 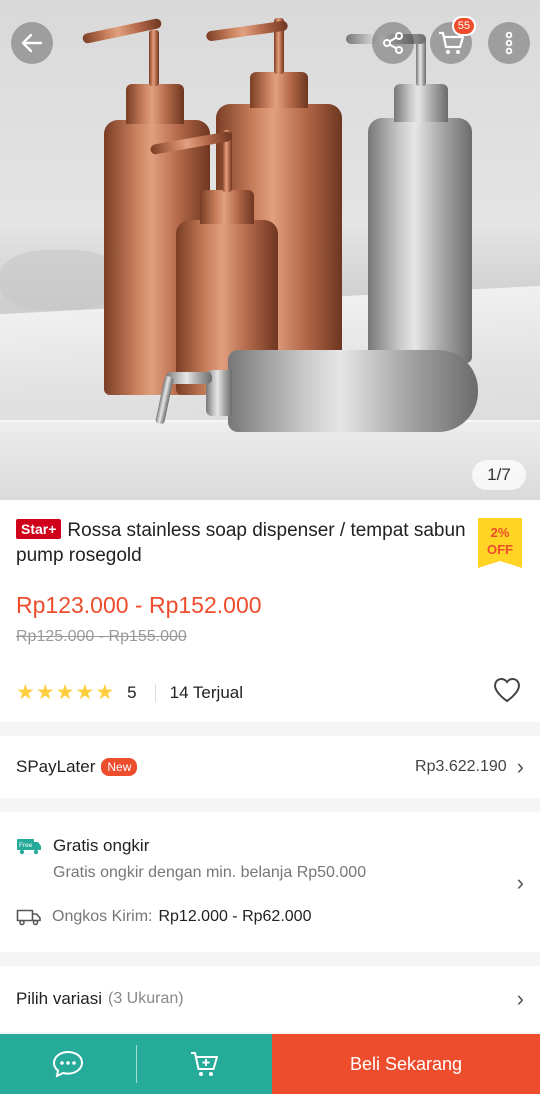 I want to click on more-options-button, so click(x=509, y=43).